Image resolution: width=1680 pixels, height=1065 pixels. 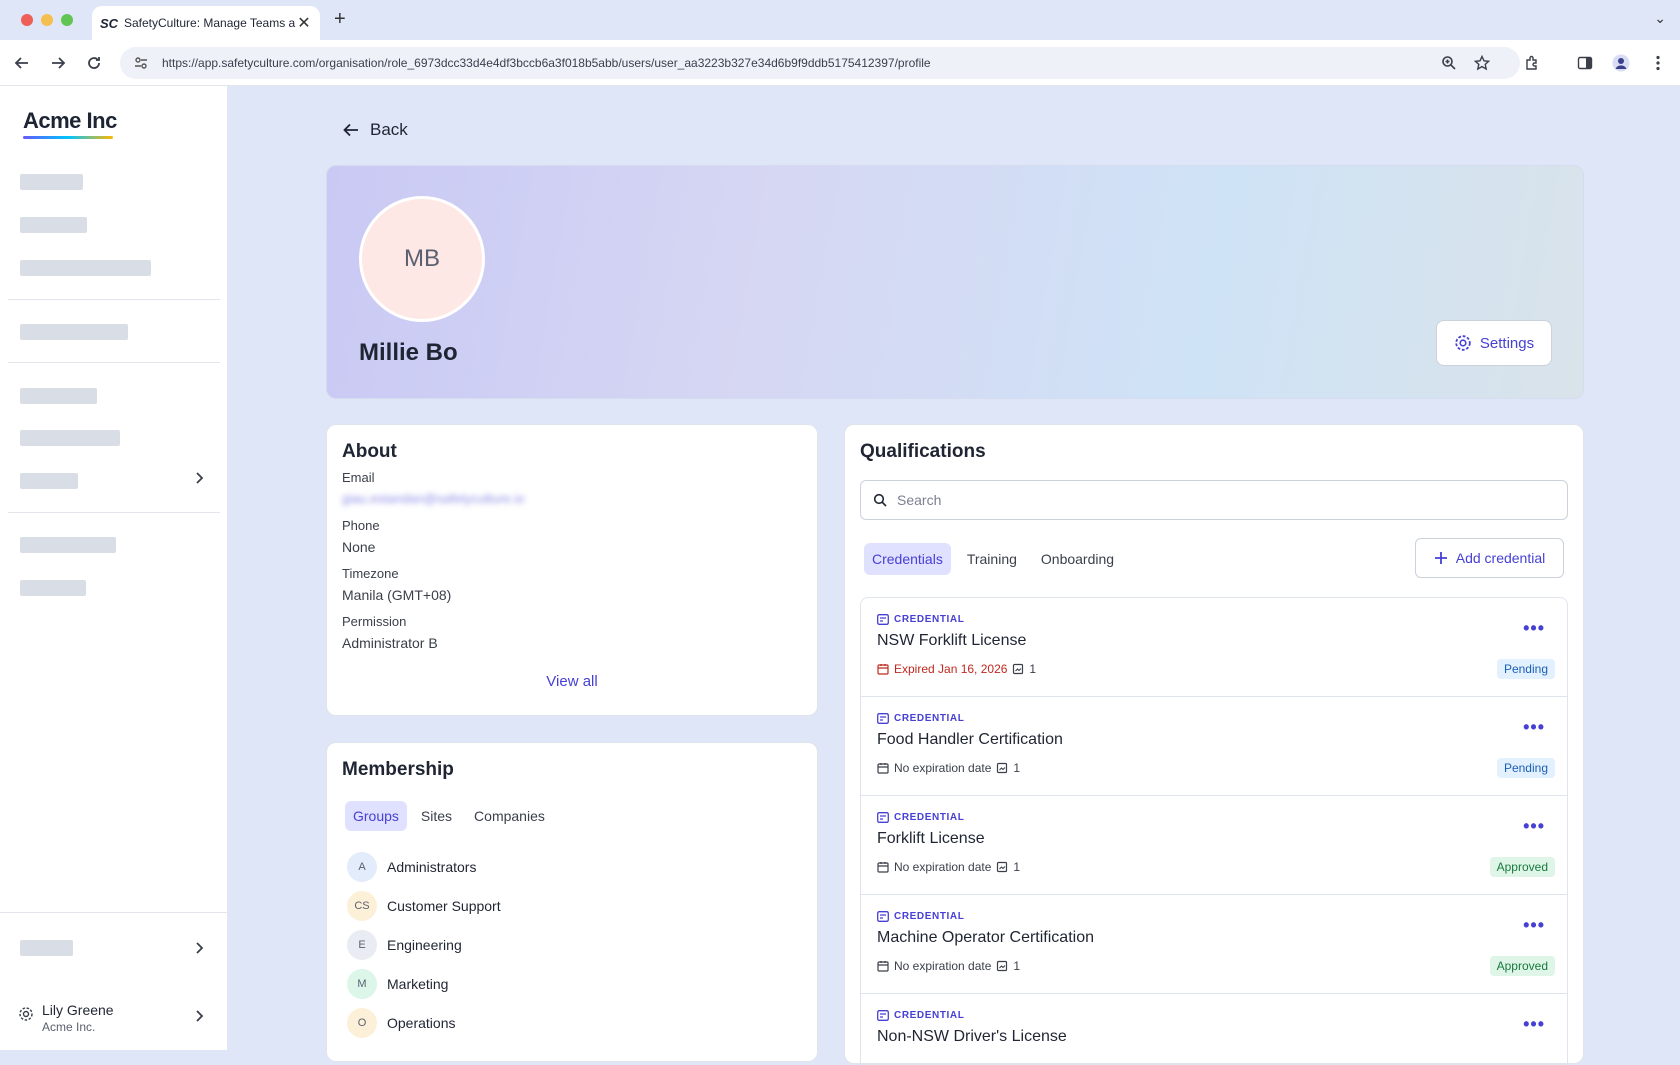 I want to click on favicon-icon: SC, so click(x=109, y=23).